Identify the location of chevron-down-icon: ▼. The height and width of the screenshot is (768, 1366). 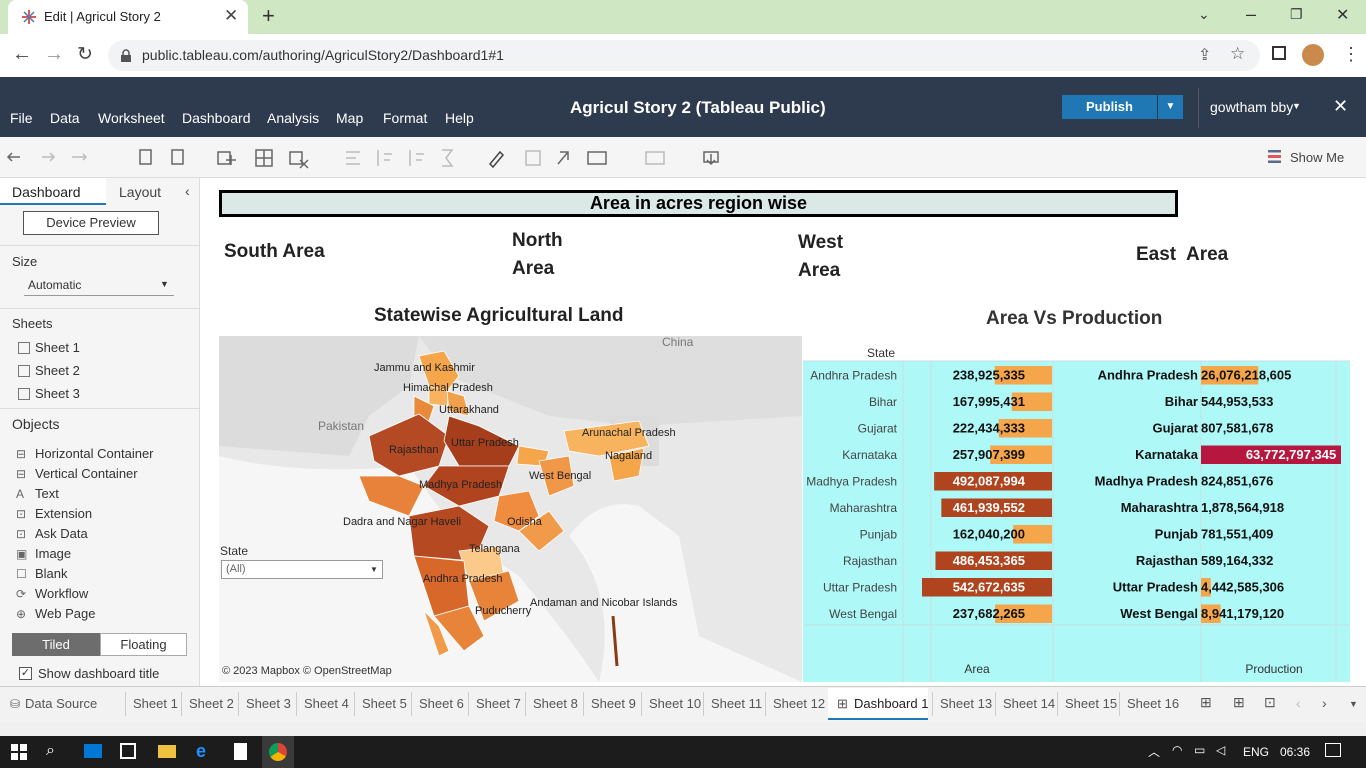
(164, 284).